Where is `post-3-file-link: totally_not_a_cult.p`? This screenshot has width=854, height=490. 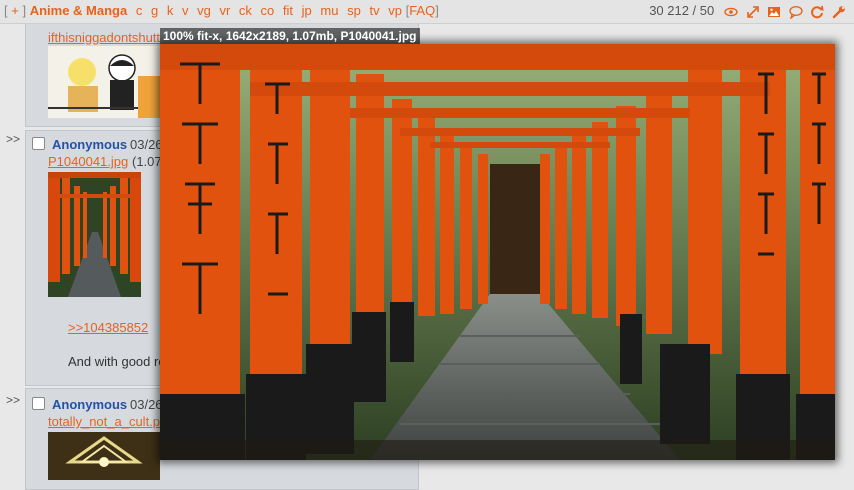
post-3-file-link: totally_not_a_cult.p is located at coordinates (104, 421).